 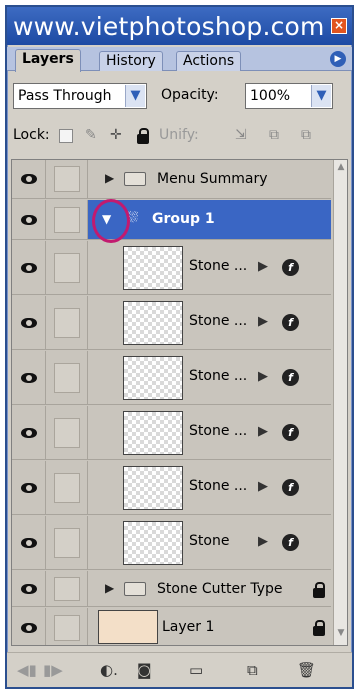 I want to click on unify-position-icon: ⇲, so click(x=241, y=135).